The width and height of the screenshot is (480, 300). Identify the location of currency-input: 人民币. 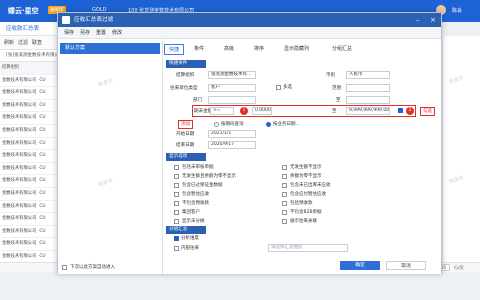
(368, 75).